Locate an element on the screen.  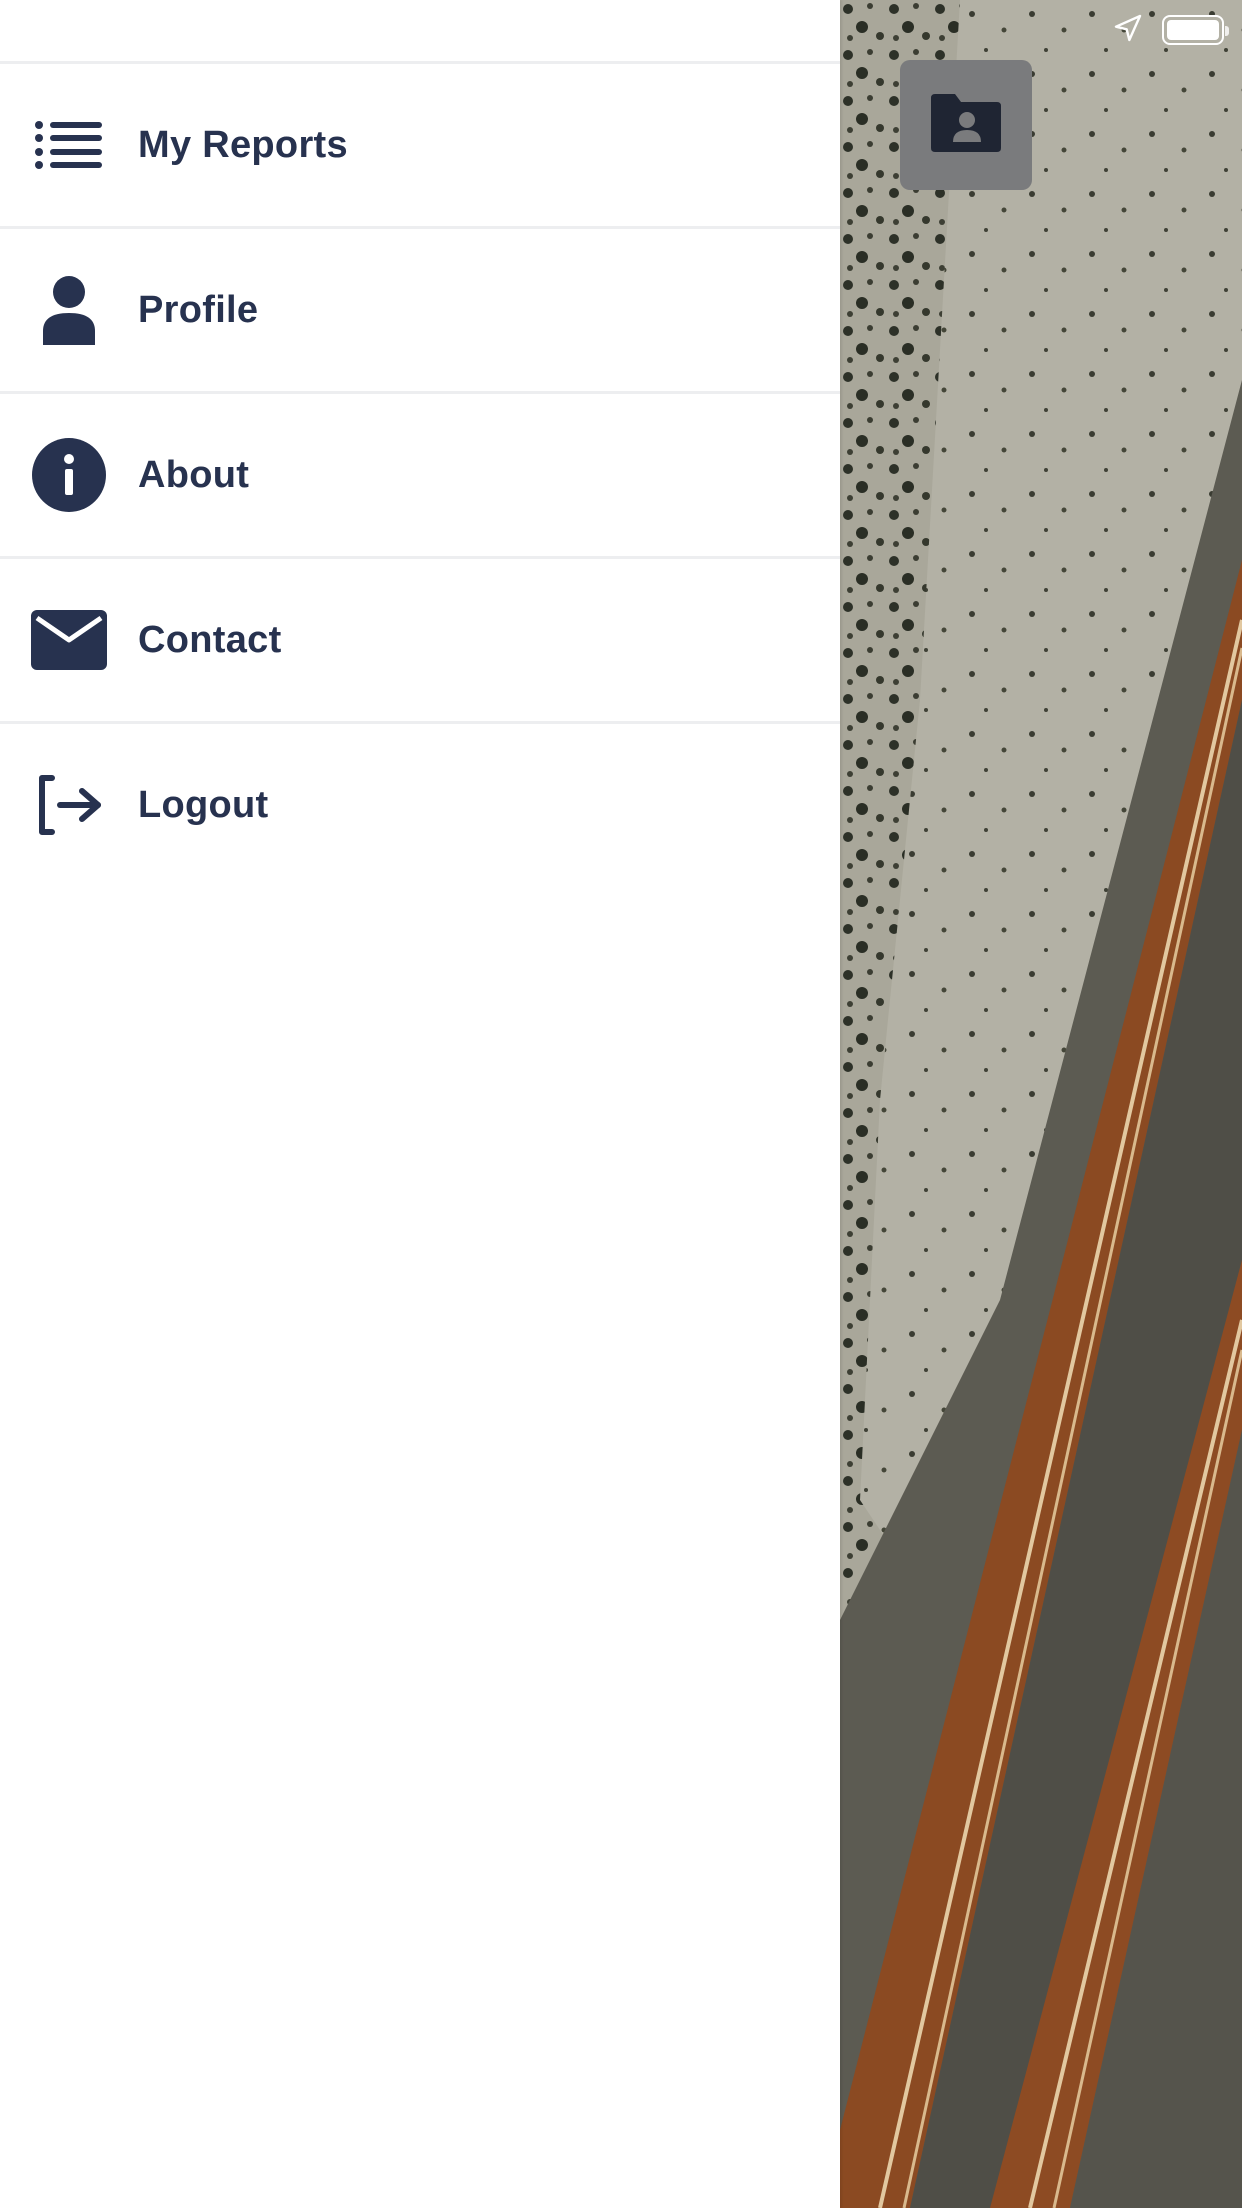
menu-item-about: About is located at coordinates (420, 476).